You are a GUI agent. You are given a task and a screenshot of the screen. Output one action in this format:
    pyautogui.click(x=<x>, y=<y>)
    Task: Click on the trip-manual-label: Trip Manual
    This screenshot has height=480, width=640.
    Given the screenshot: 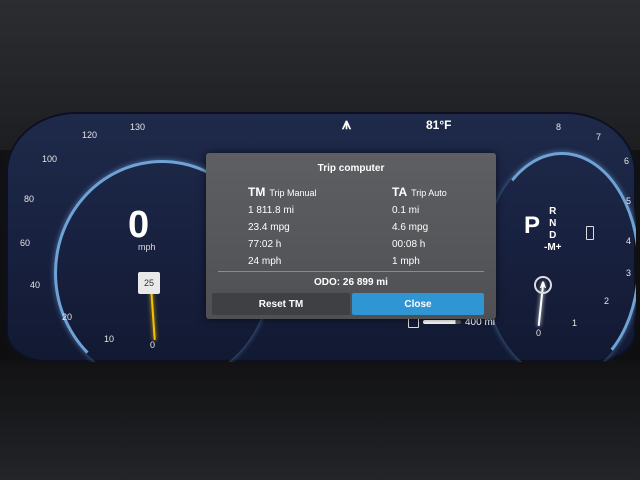 What is the action you would take?
    pyautogui.click(x=293, y=193)
    